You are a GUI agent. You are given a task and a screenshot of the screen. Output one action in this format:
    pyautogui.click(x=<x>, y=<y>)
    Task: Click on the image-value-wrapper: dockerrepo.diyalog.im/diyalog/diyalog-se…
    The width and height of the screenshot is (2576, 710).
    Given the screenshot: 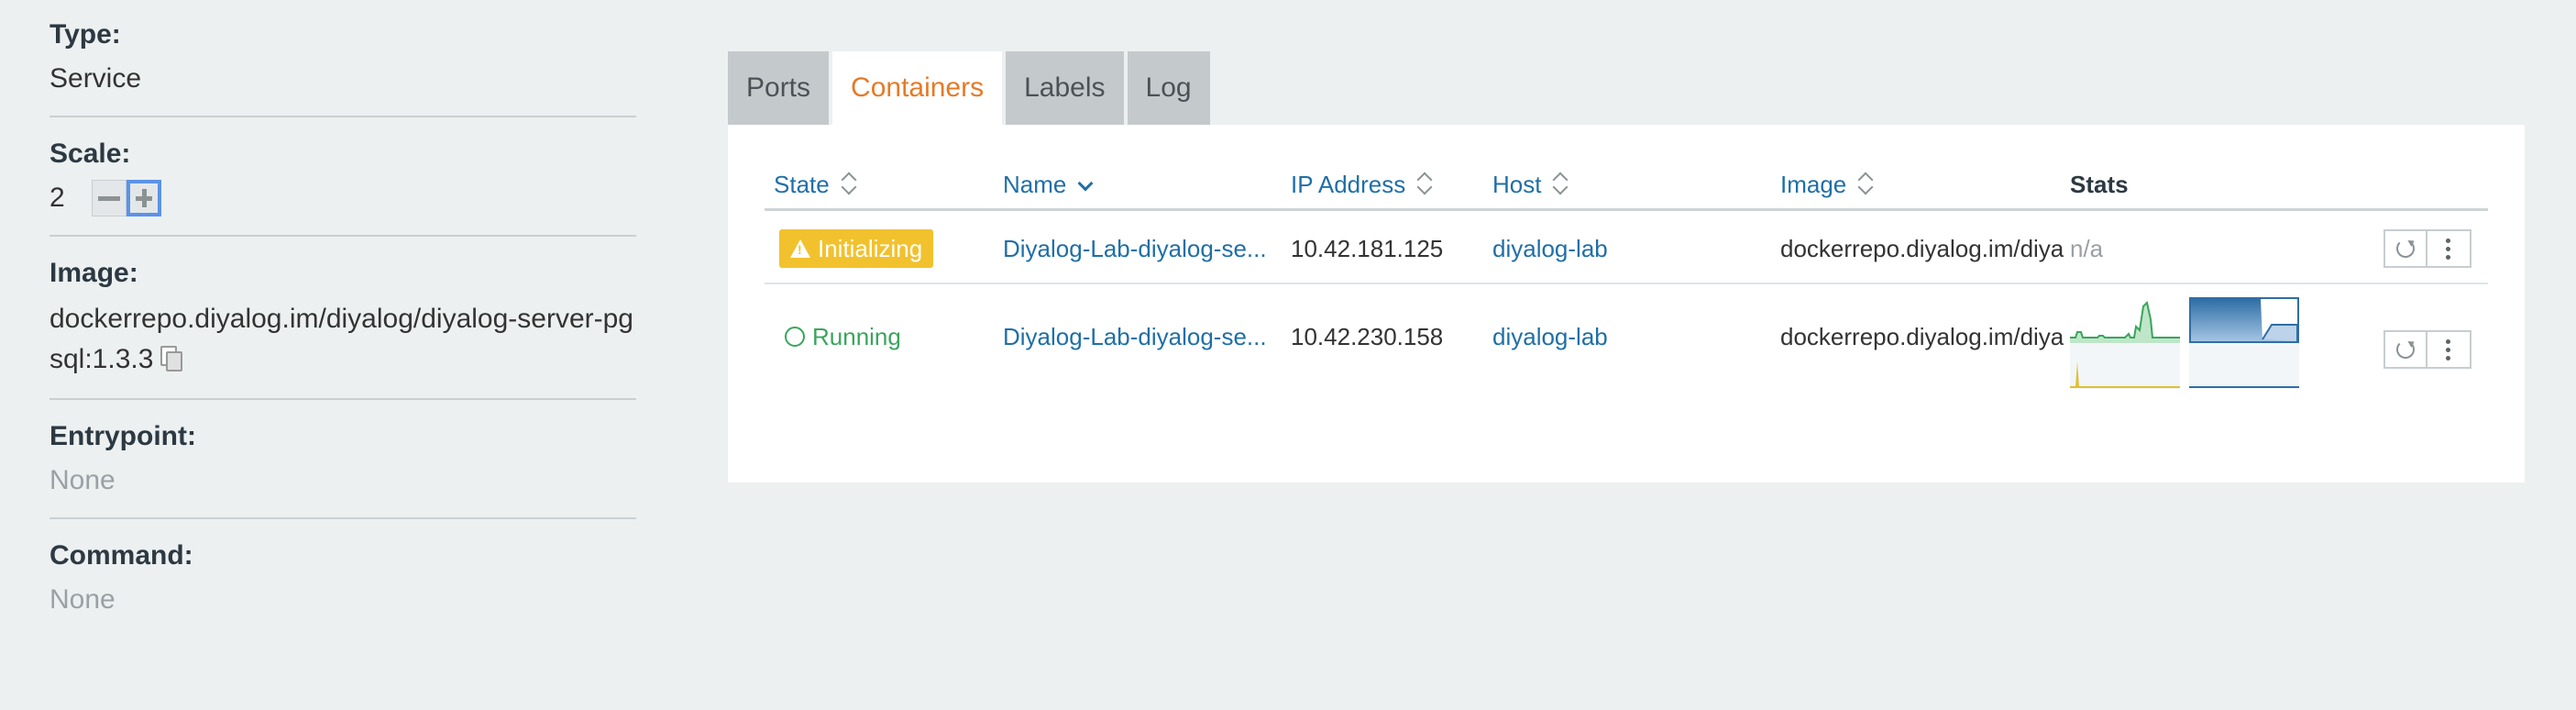 What is the action you would take?
    pyautogui.click(x=343, y=339)
    